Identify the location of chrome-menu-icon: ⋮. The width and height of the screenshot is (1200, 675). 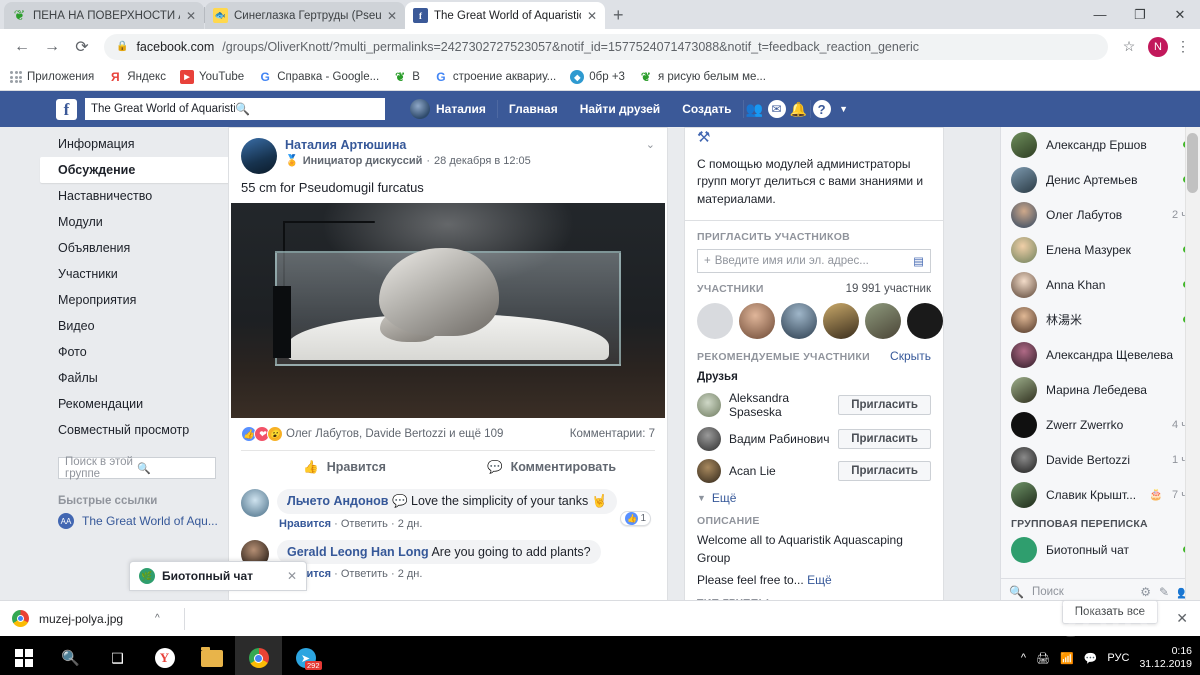
(1183, 46).